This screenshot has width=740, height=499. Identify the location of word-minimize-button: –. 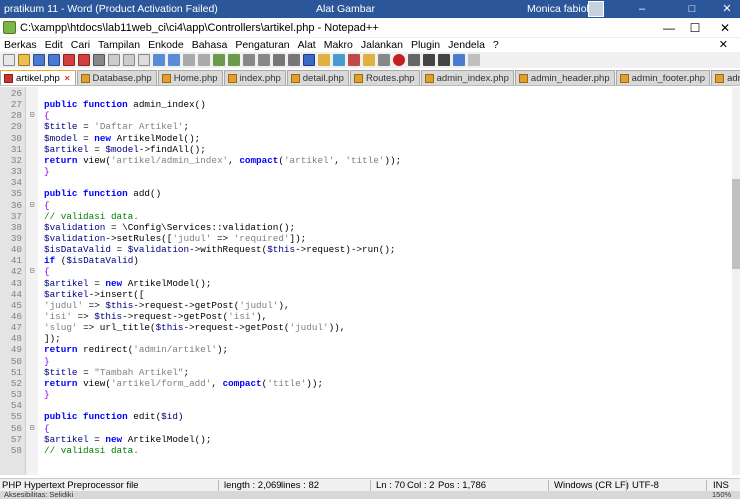
(642, 9).